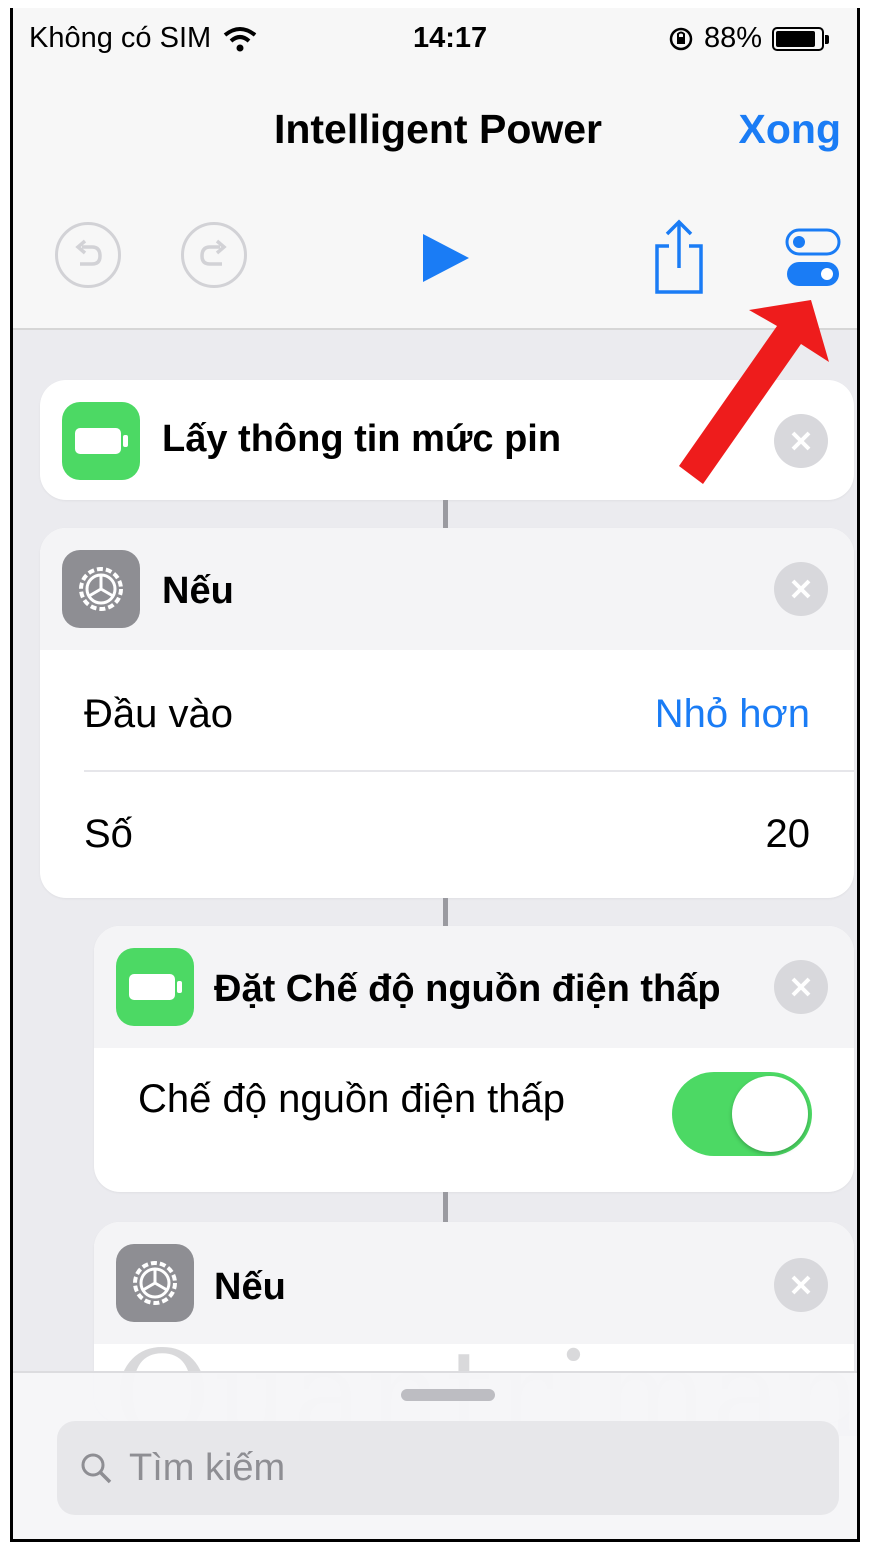 The image size is (870, 1546). I want to click on carrier-label: Không có SIM, so click(120, 38).